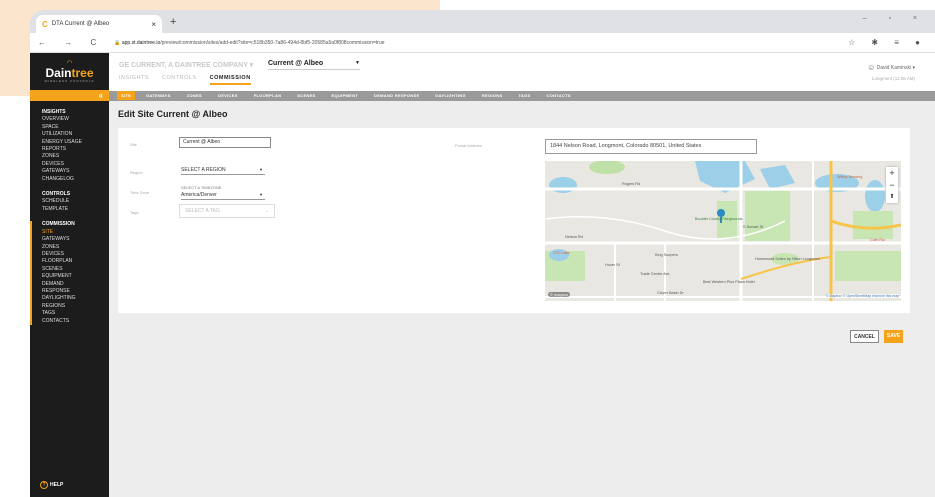  I want to click on save-button: SAVE, so click(893, 336).